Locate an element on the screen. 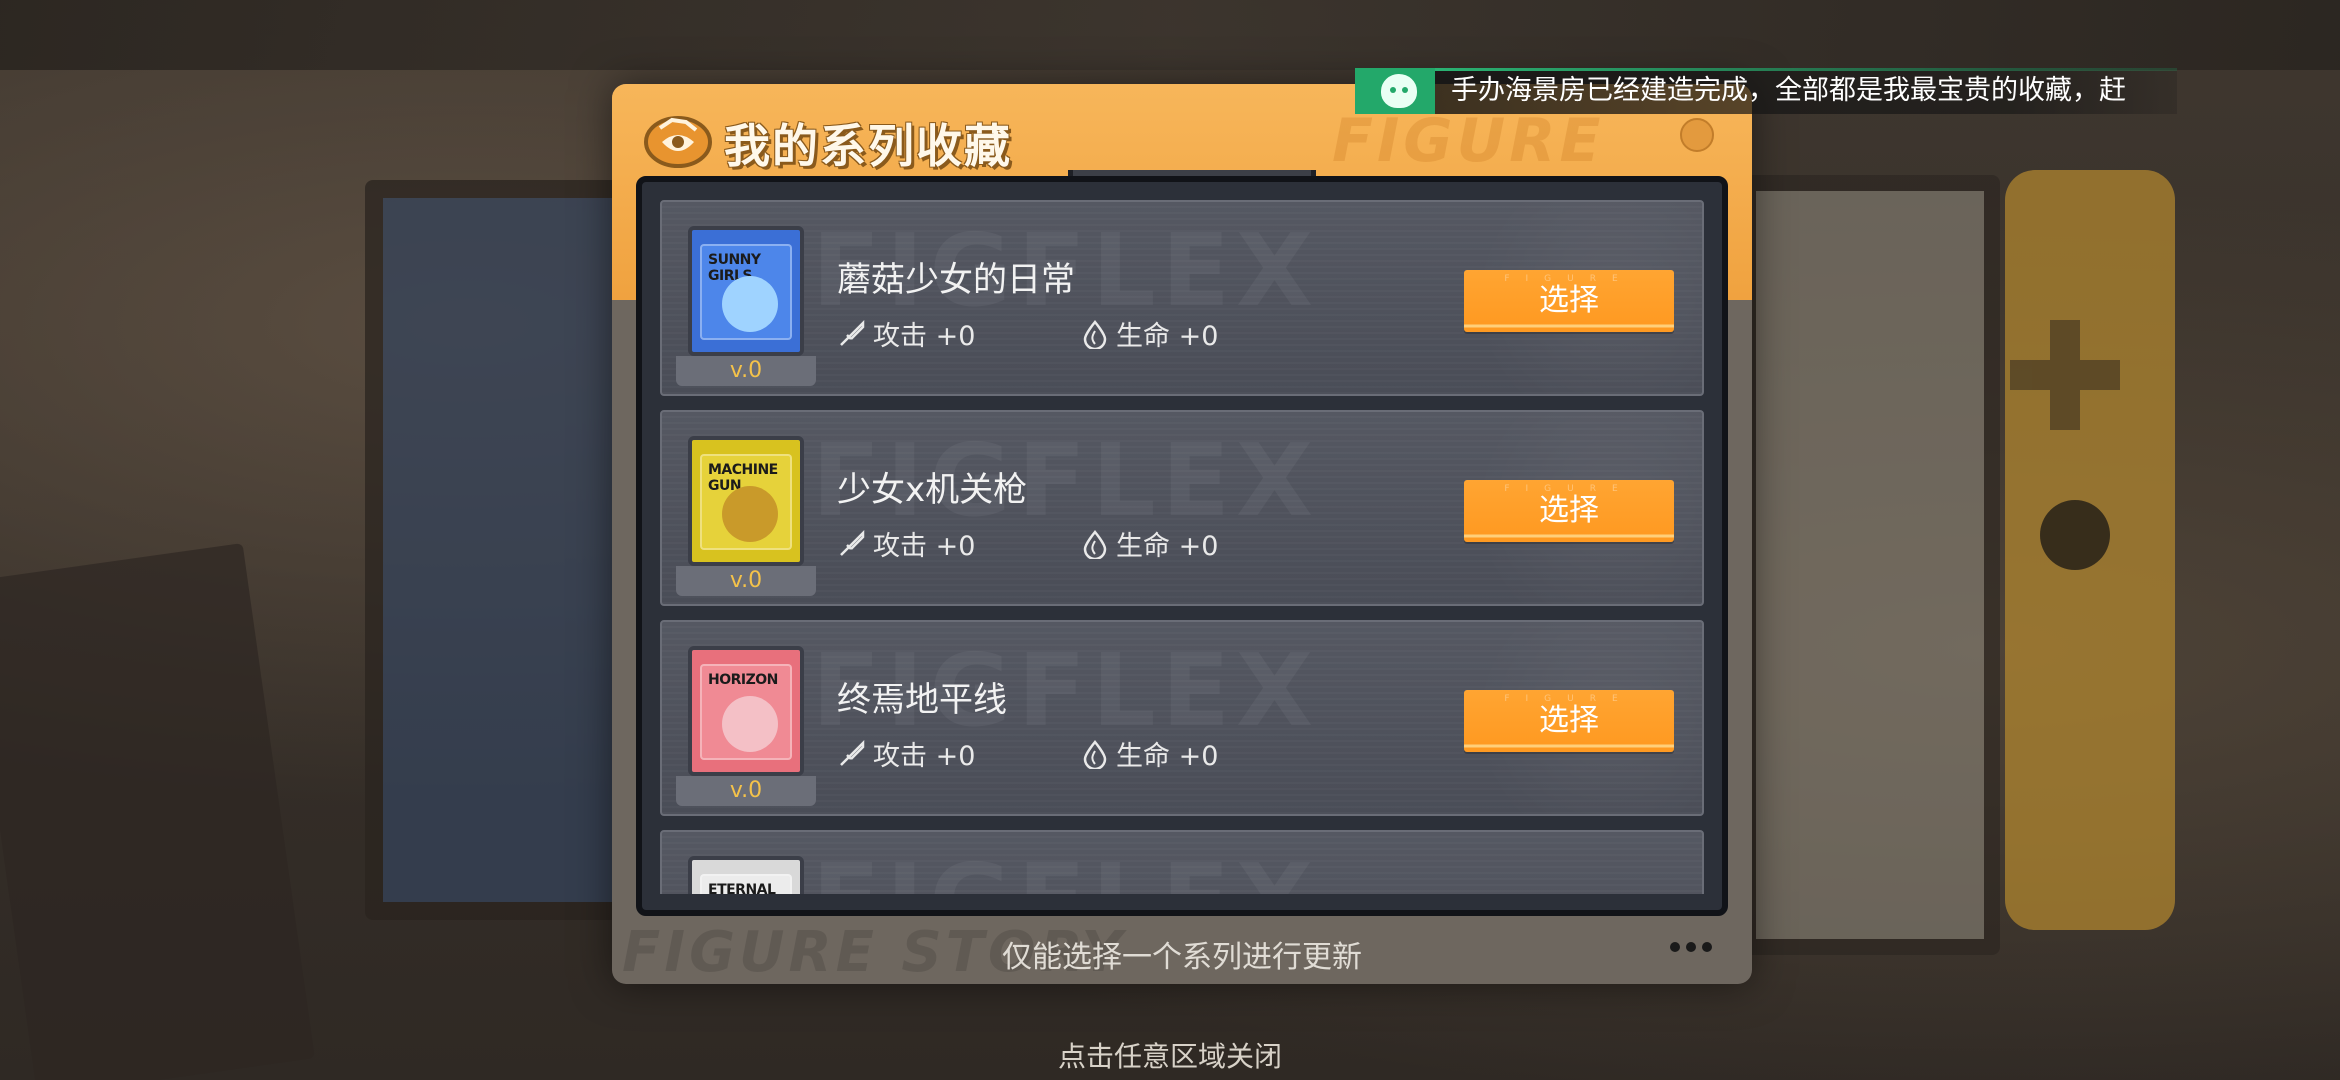 This screenshot has height=1080, width=2340. badge-card: ETERNAL FANTASY is located at coordinates (746, 875).